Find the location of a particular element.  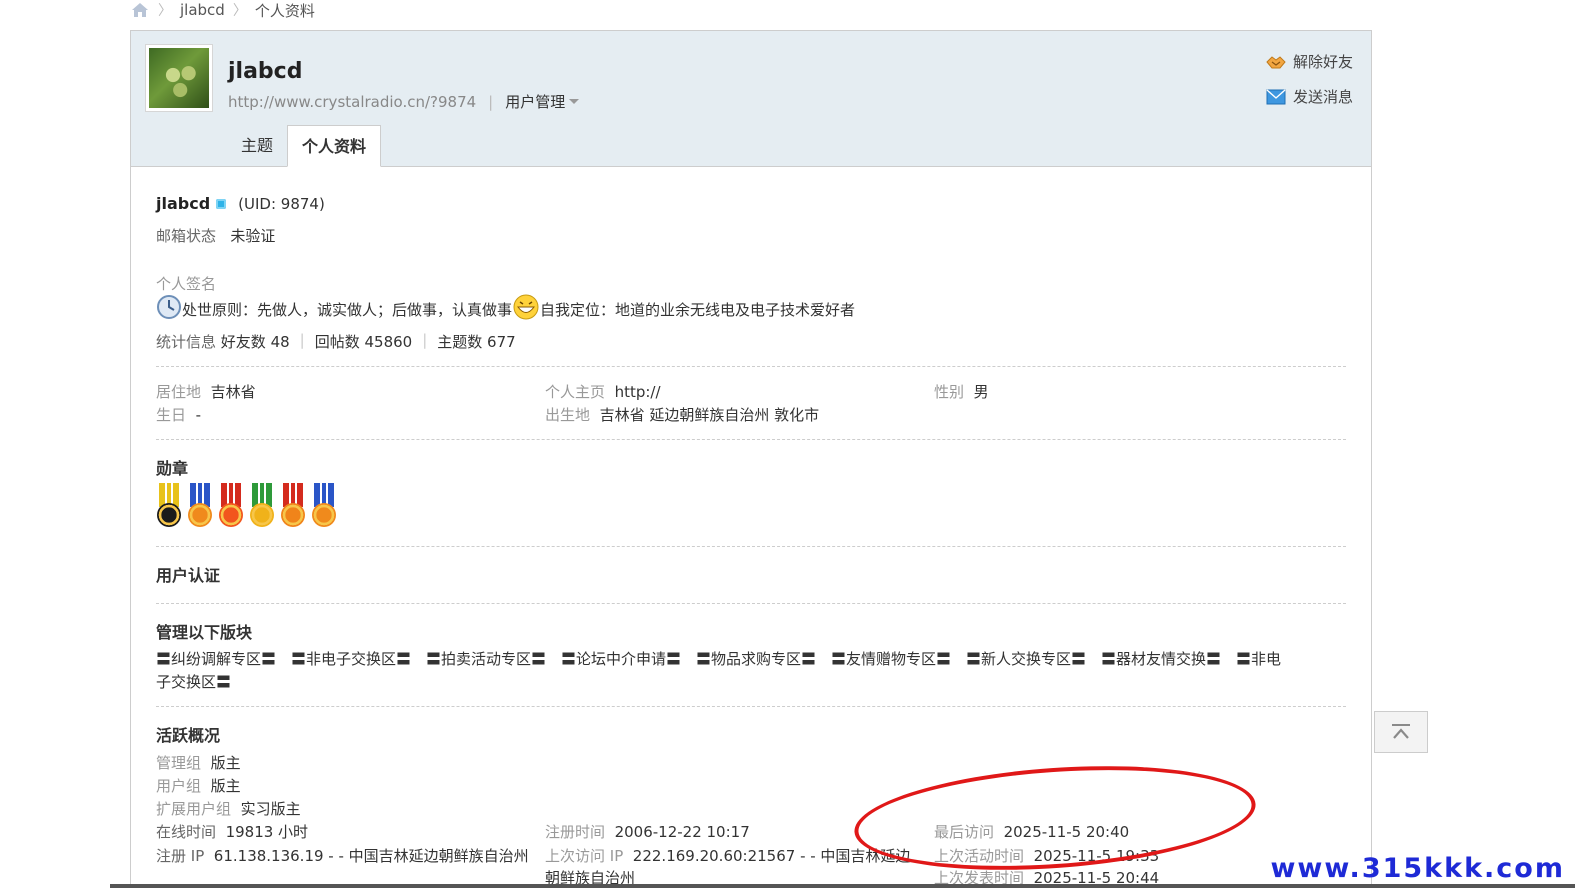

home-icon is located at coordinates (140, 10).